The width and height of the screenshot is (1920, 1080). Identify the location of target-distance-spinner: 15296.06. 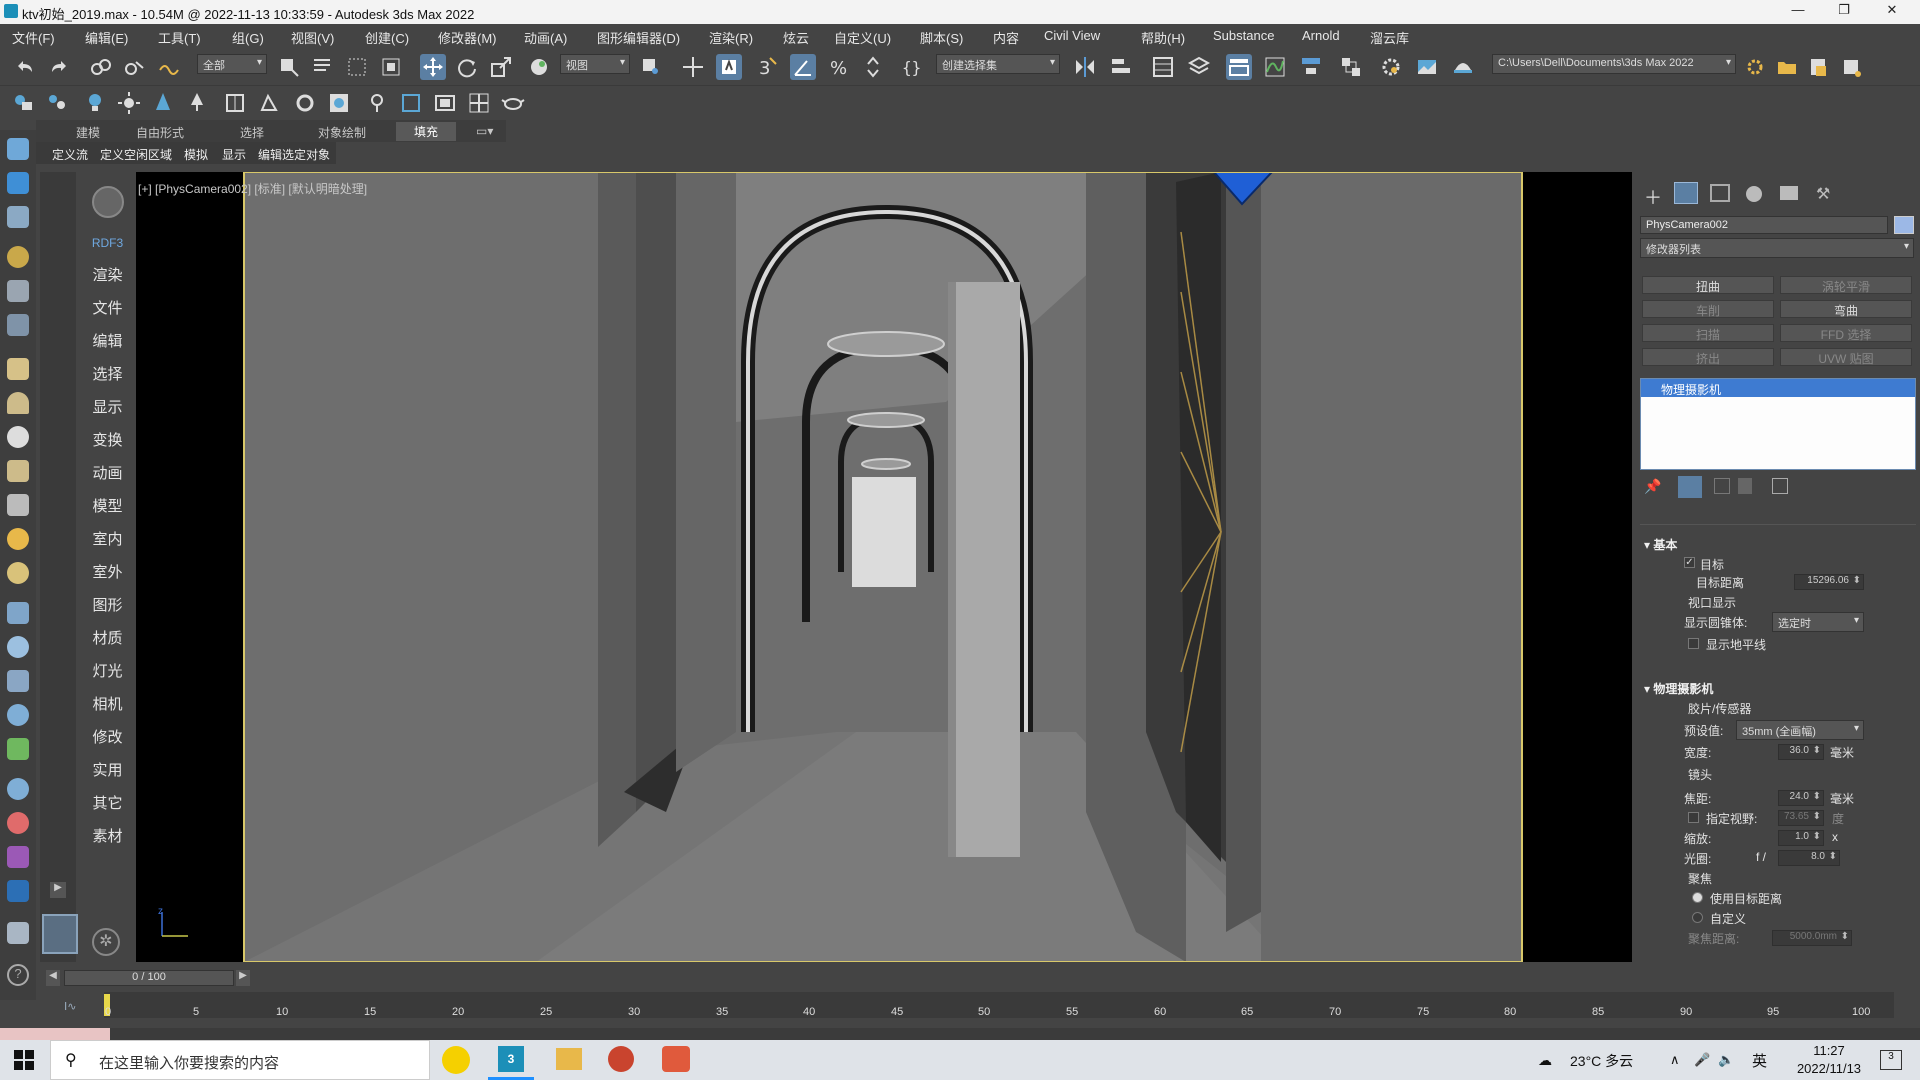
(1829, 582).